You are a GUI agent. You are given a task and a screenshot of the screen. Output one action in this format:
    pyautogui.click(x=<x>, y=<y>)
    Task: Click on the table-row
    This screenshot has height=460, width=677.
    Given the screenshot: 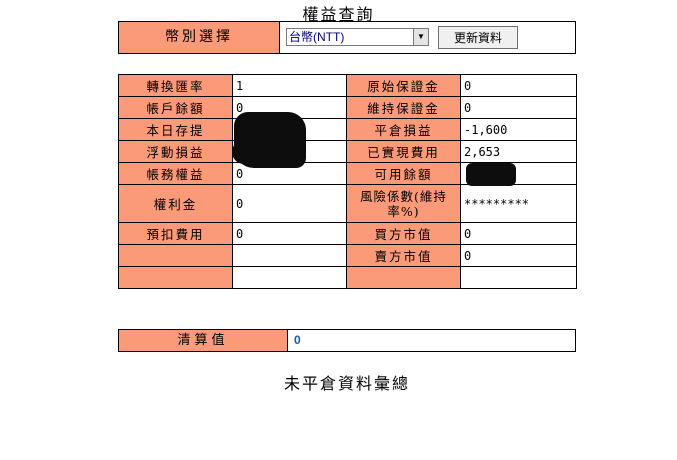 What is the action you would take?
    pyautogui.click(x=347, y=277)
    